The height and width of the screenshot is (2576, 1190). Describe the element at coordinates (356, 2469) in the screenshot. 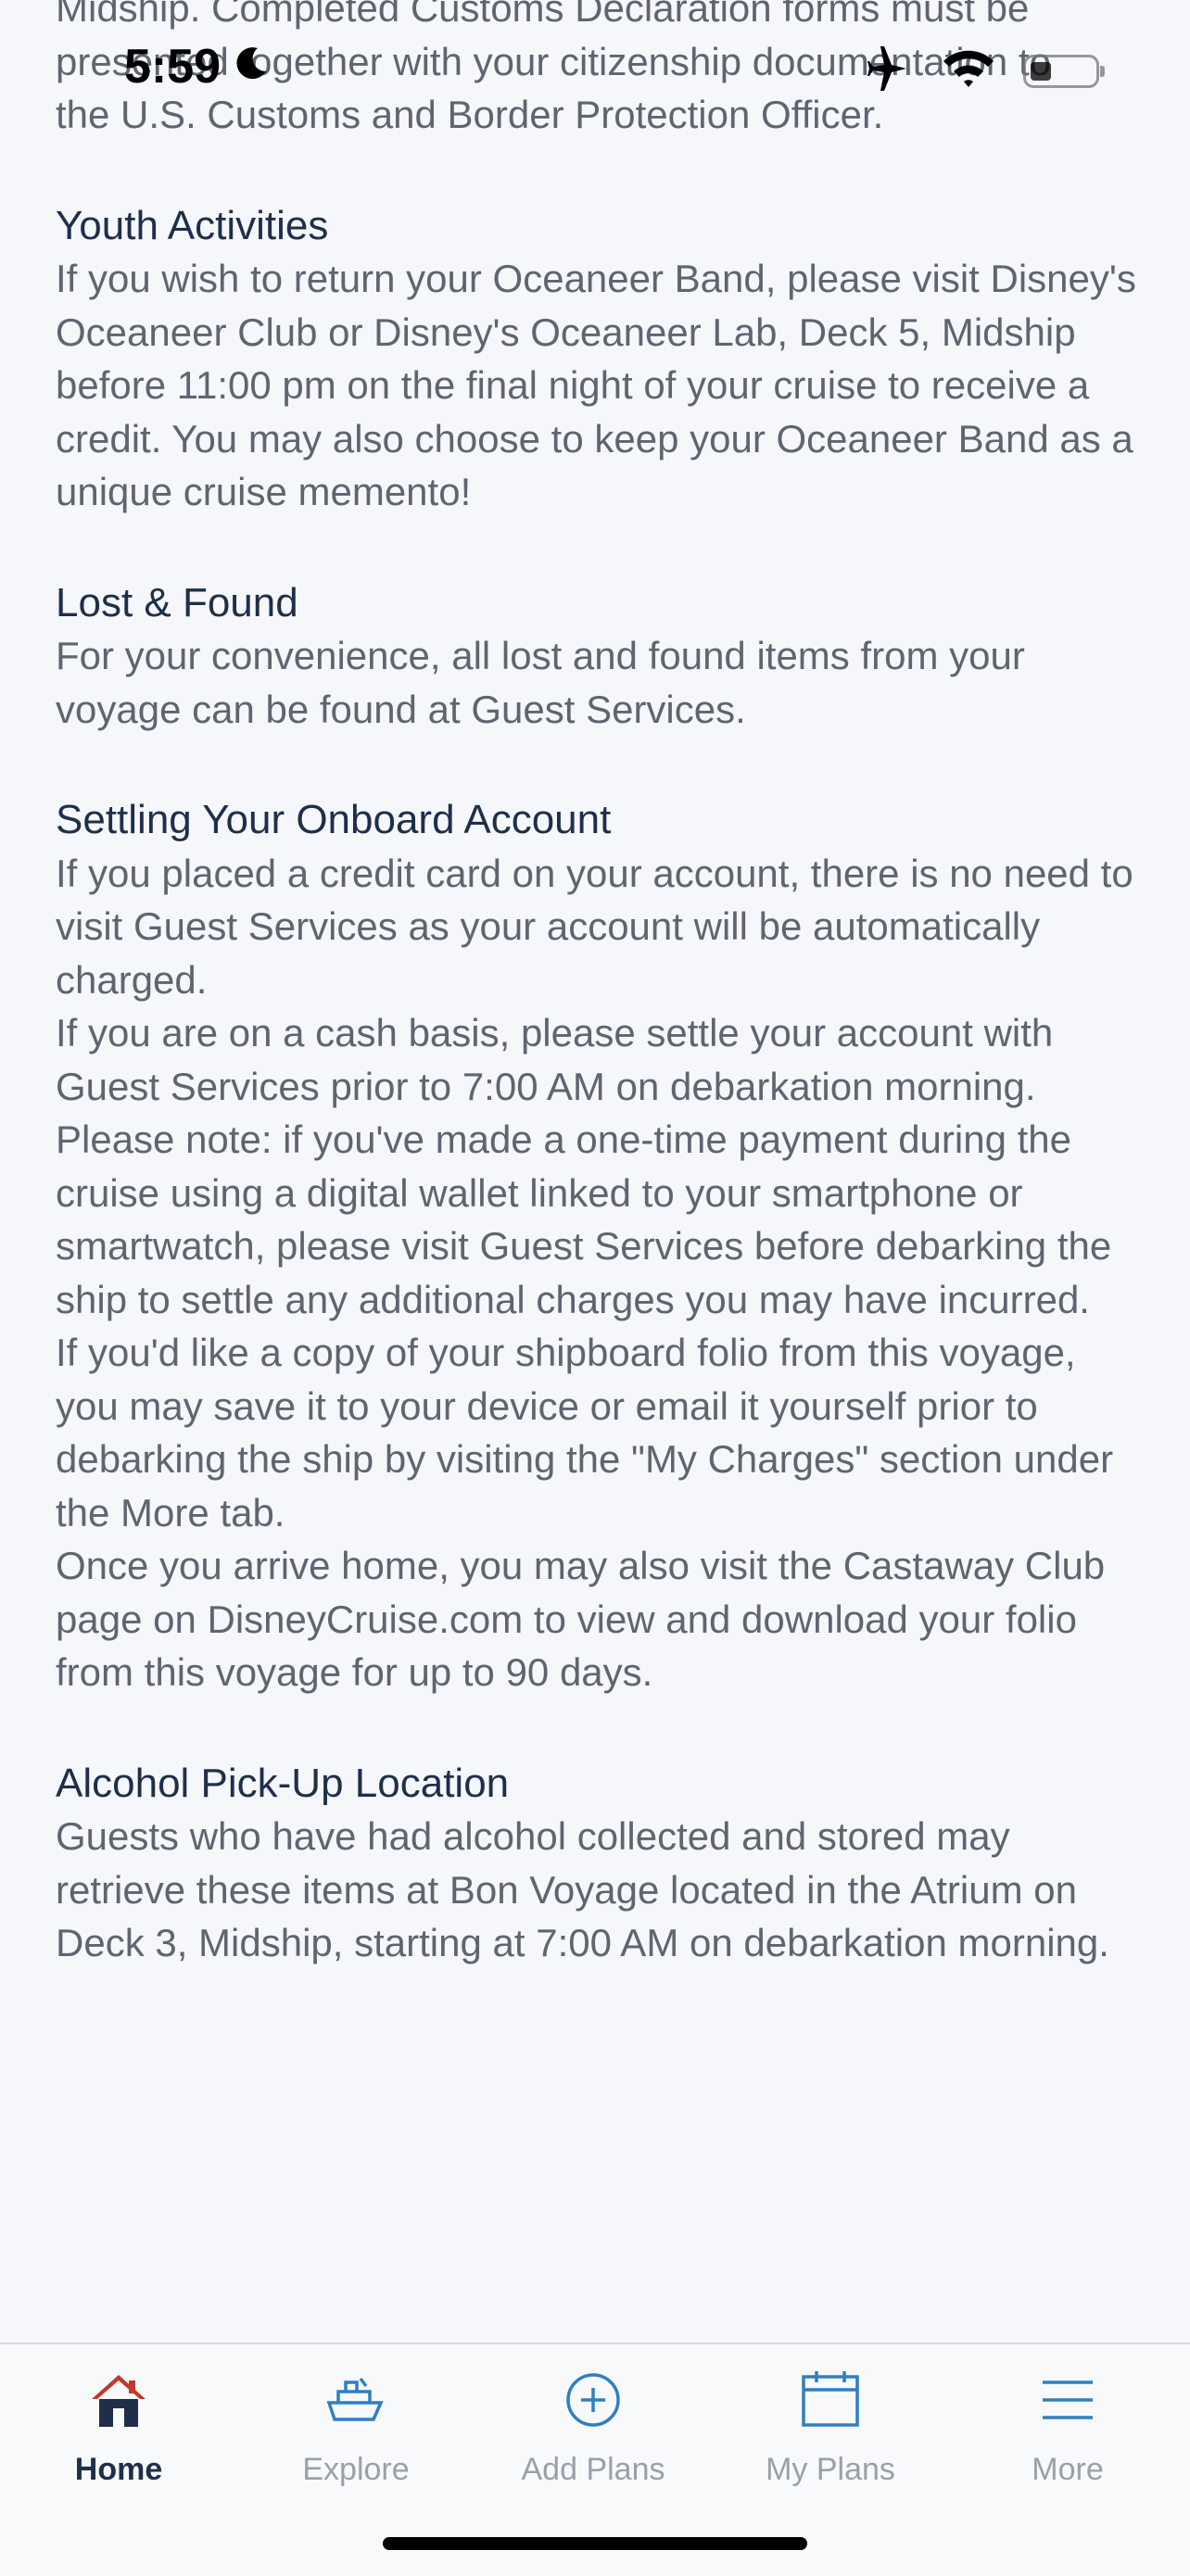

I see `tab-label: Explore` at that location.